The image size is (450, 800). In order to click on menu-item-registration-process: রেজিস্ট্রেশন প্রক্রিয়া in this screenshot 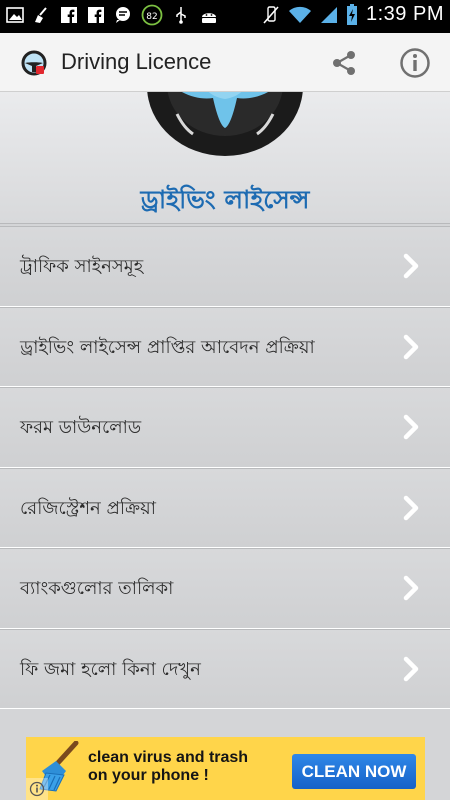, I will do `click(225, 507)`.